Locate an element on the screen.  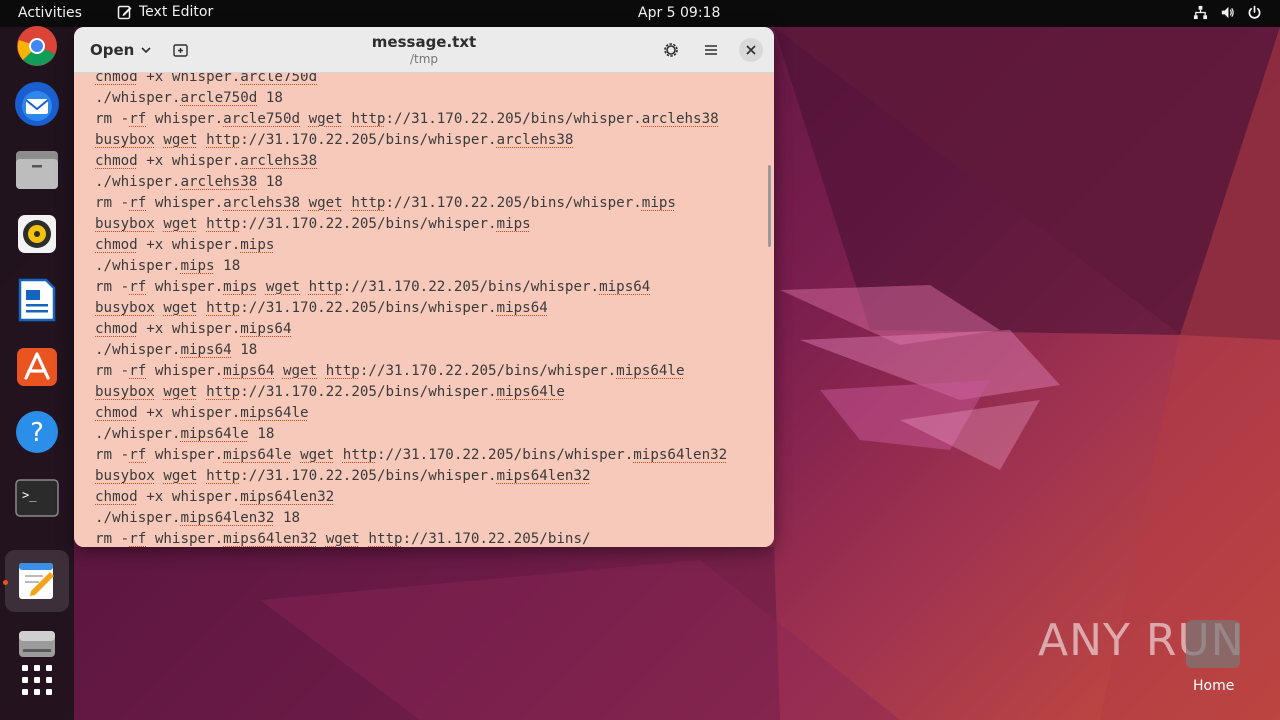
volume-icon is located at coordinates (1227, 12).